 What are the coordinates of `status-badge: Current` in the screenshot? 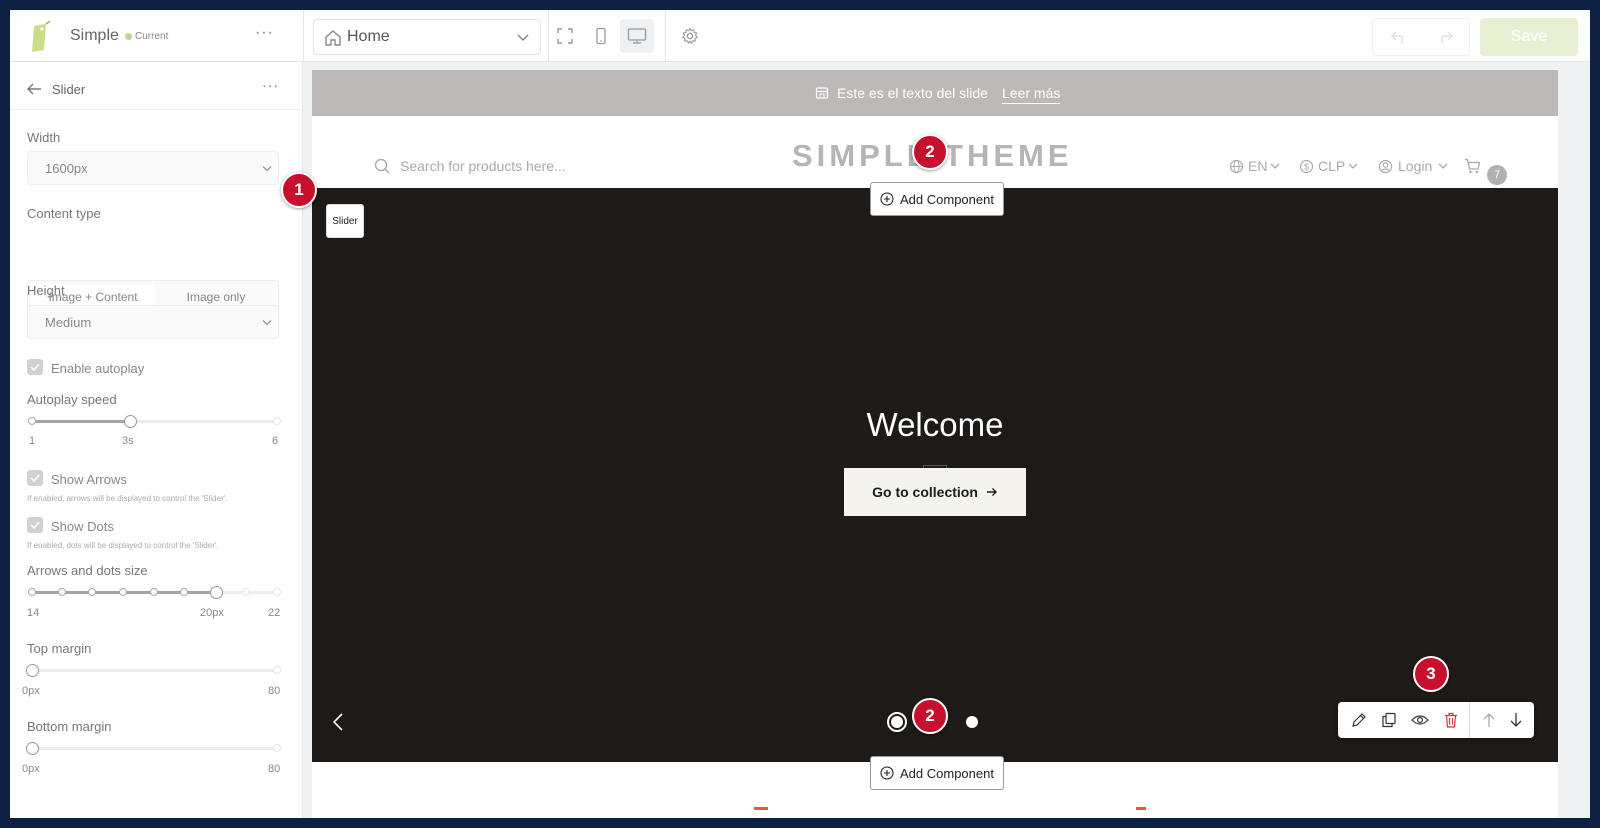 It's located at (152, 36).